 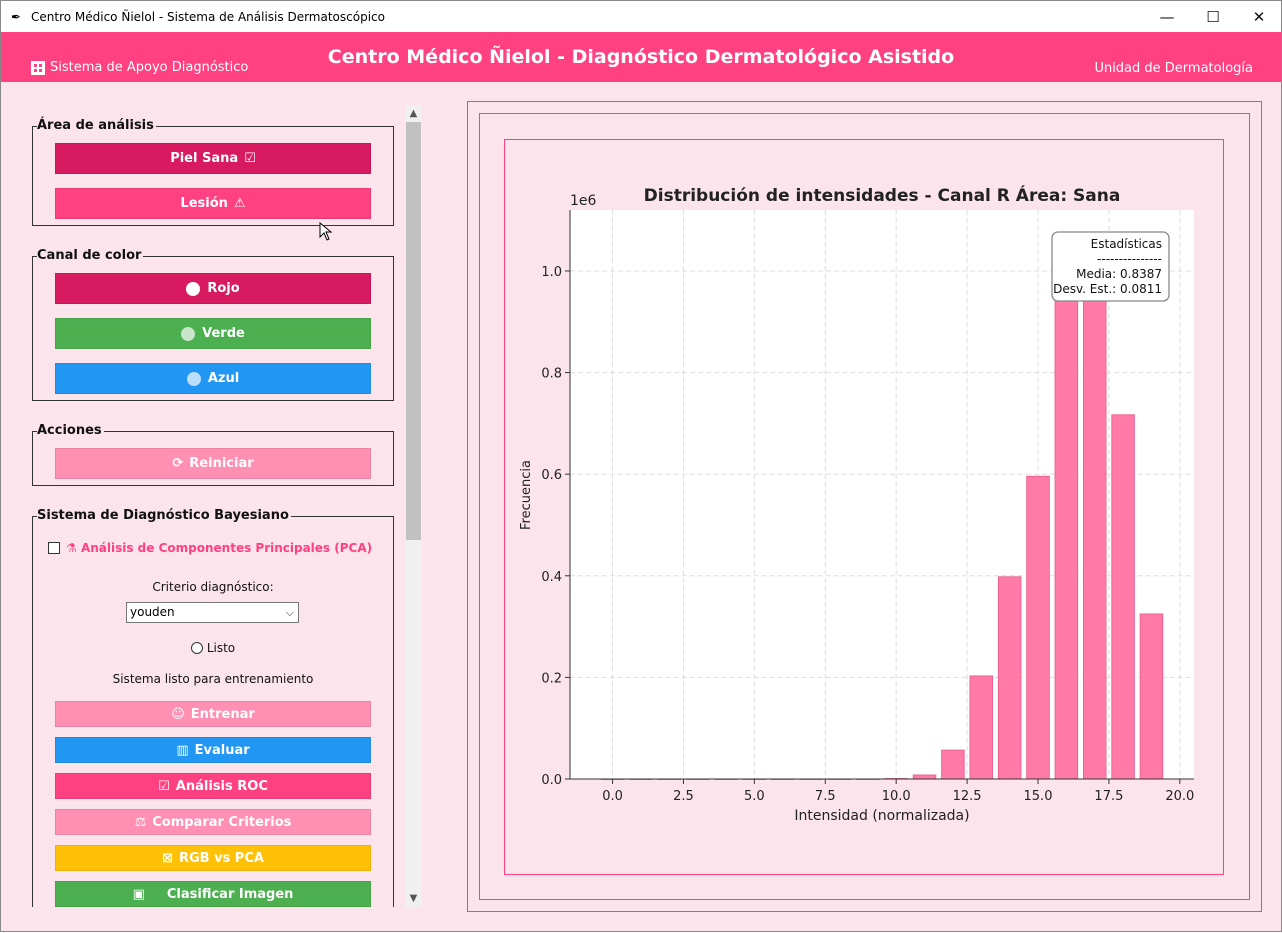 What do you see at coordinates (551, 272) in the screenshot?
I see `y-tick-label: 1.0` at bounding box center [551, 272].